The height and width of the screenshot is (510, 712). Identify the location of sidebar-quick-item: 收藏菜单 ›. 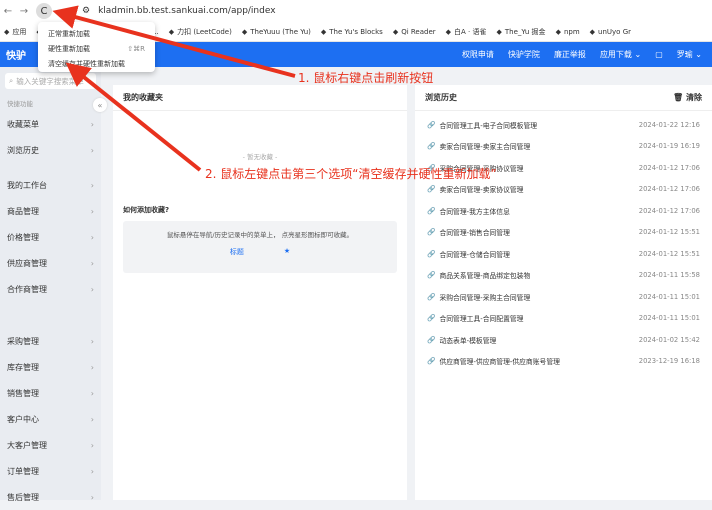
(50, 124).